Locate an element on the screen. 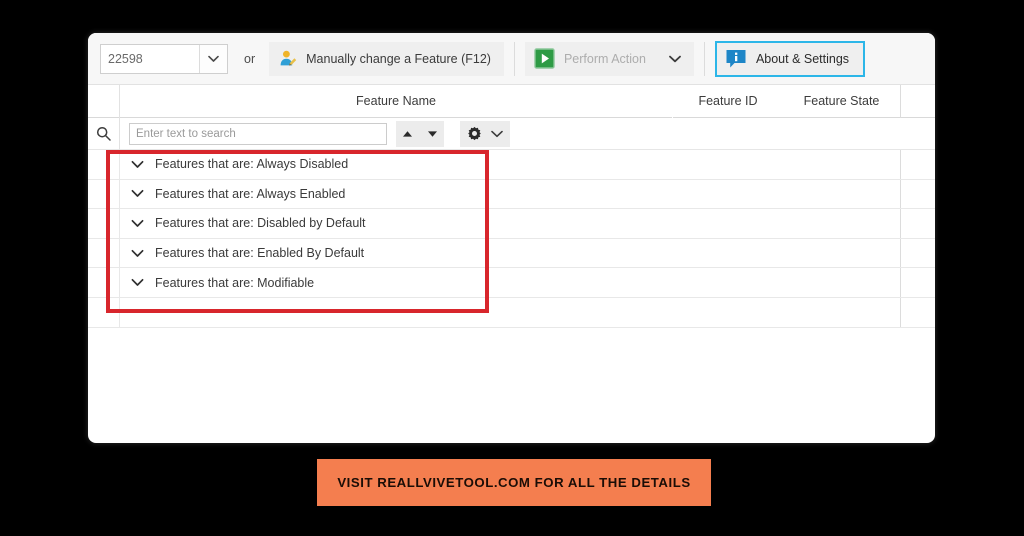  perform-action-button: Perform Action is located at coordinates (609, 58).